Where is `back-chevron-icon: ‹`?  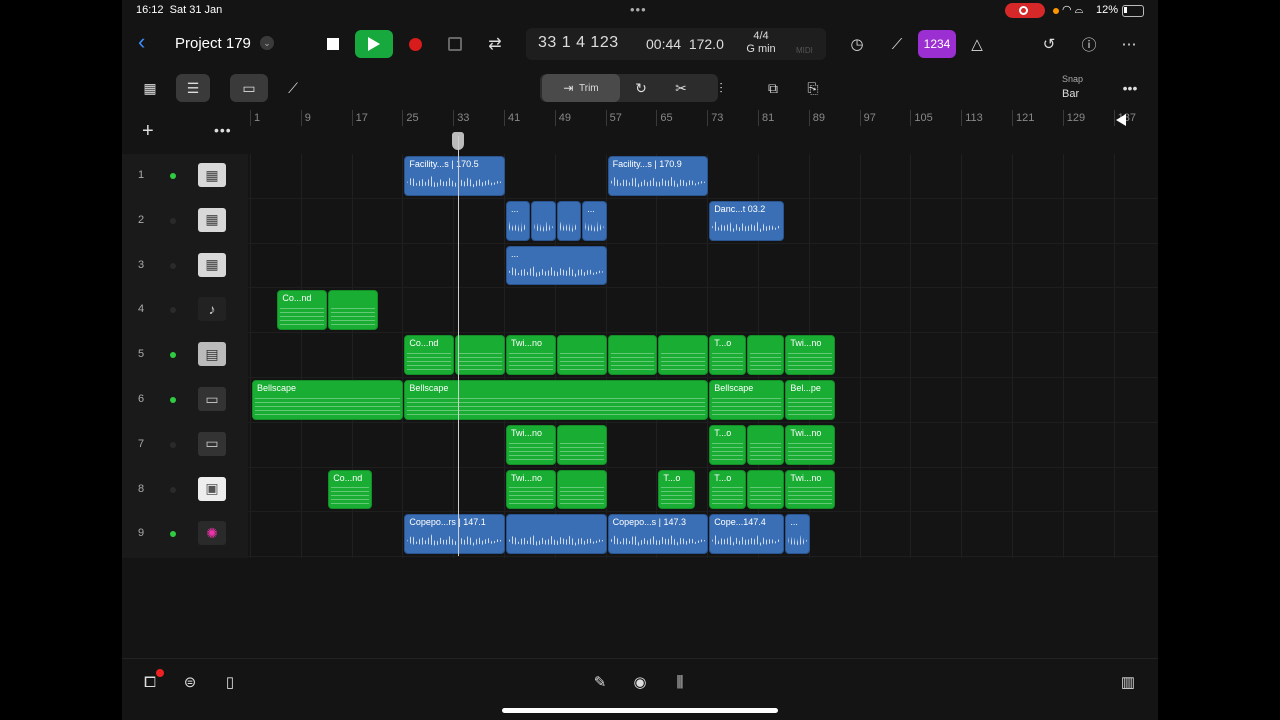 back-chevron-icon: ‹ is located at coordinates (141, 42).